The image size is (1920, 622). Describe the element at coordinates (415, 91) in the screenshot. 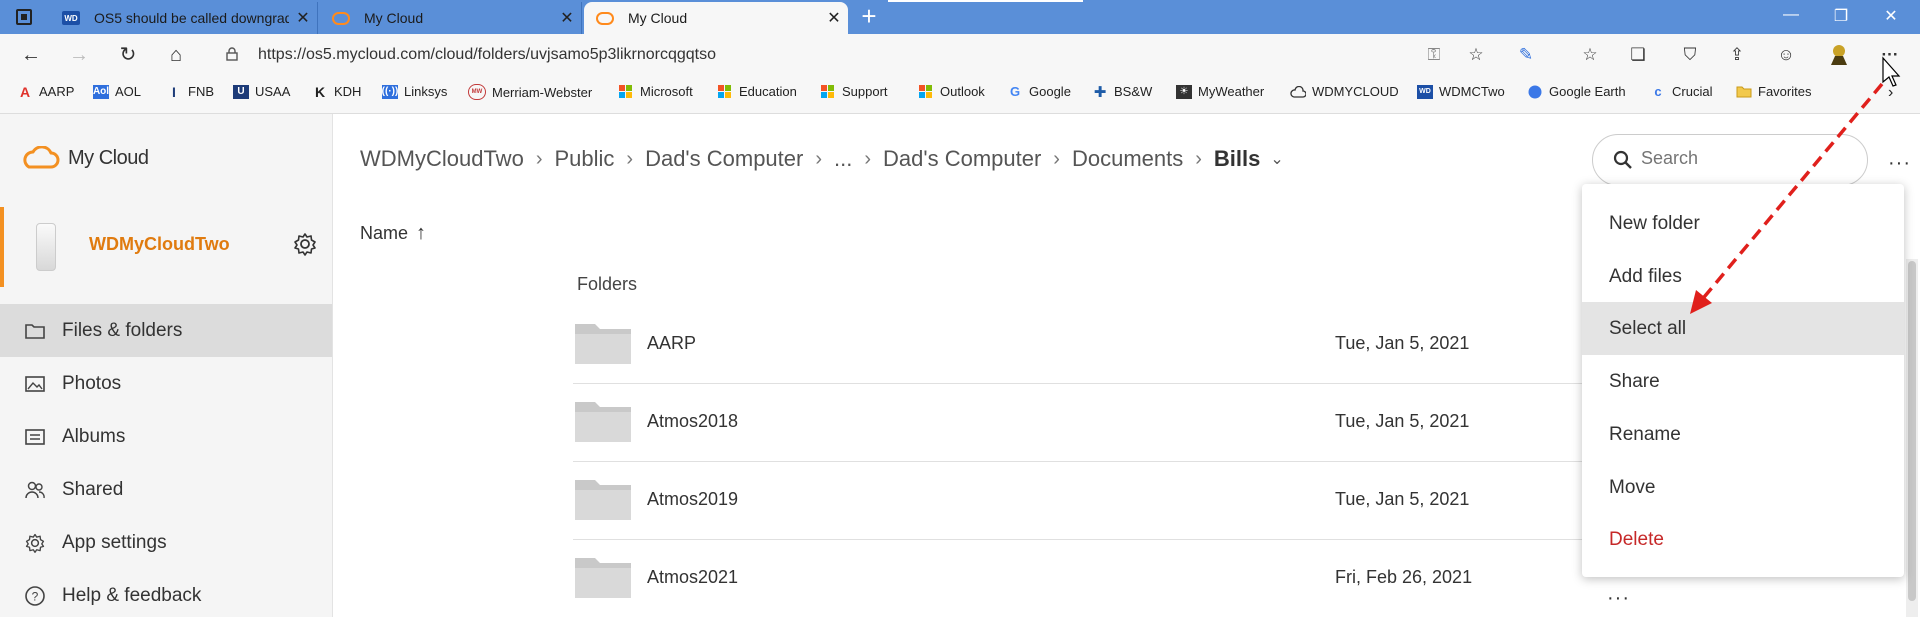

I see `bookmark-linksys: ((·)) Linksys` at that location.